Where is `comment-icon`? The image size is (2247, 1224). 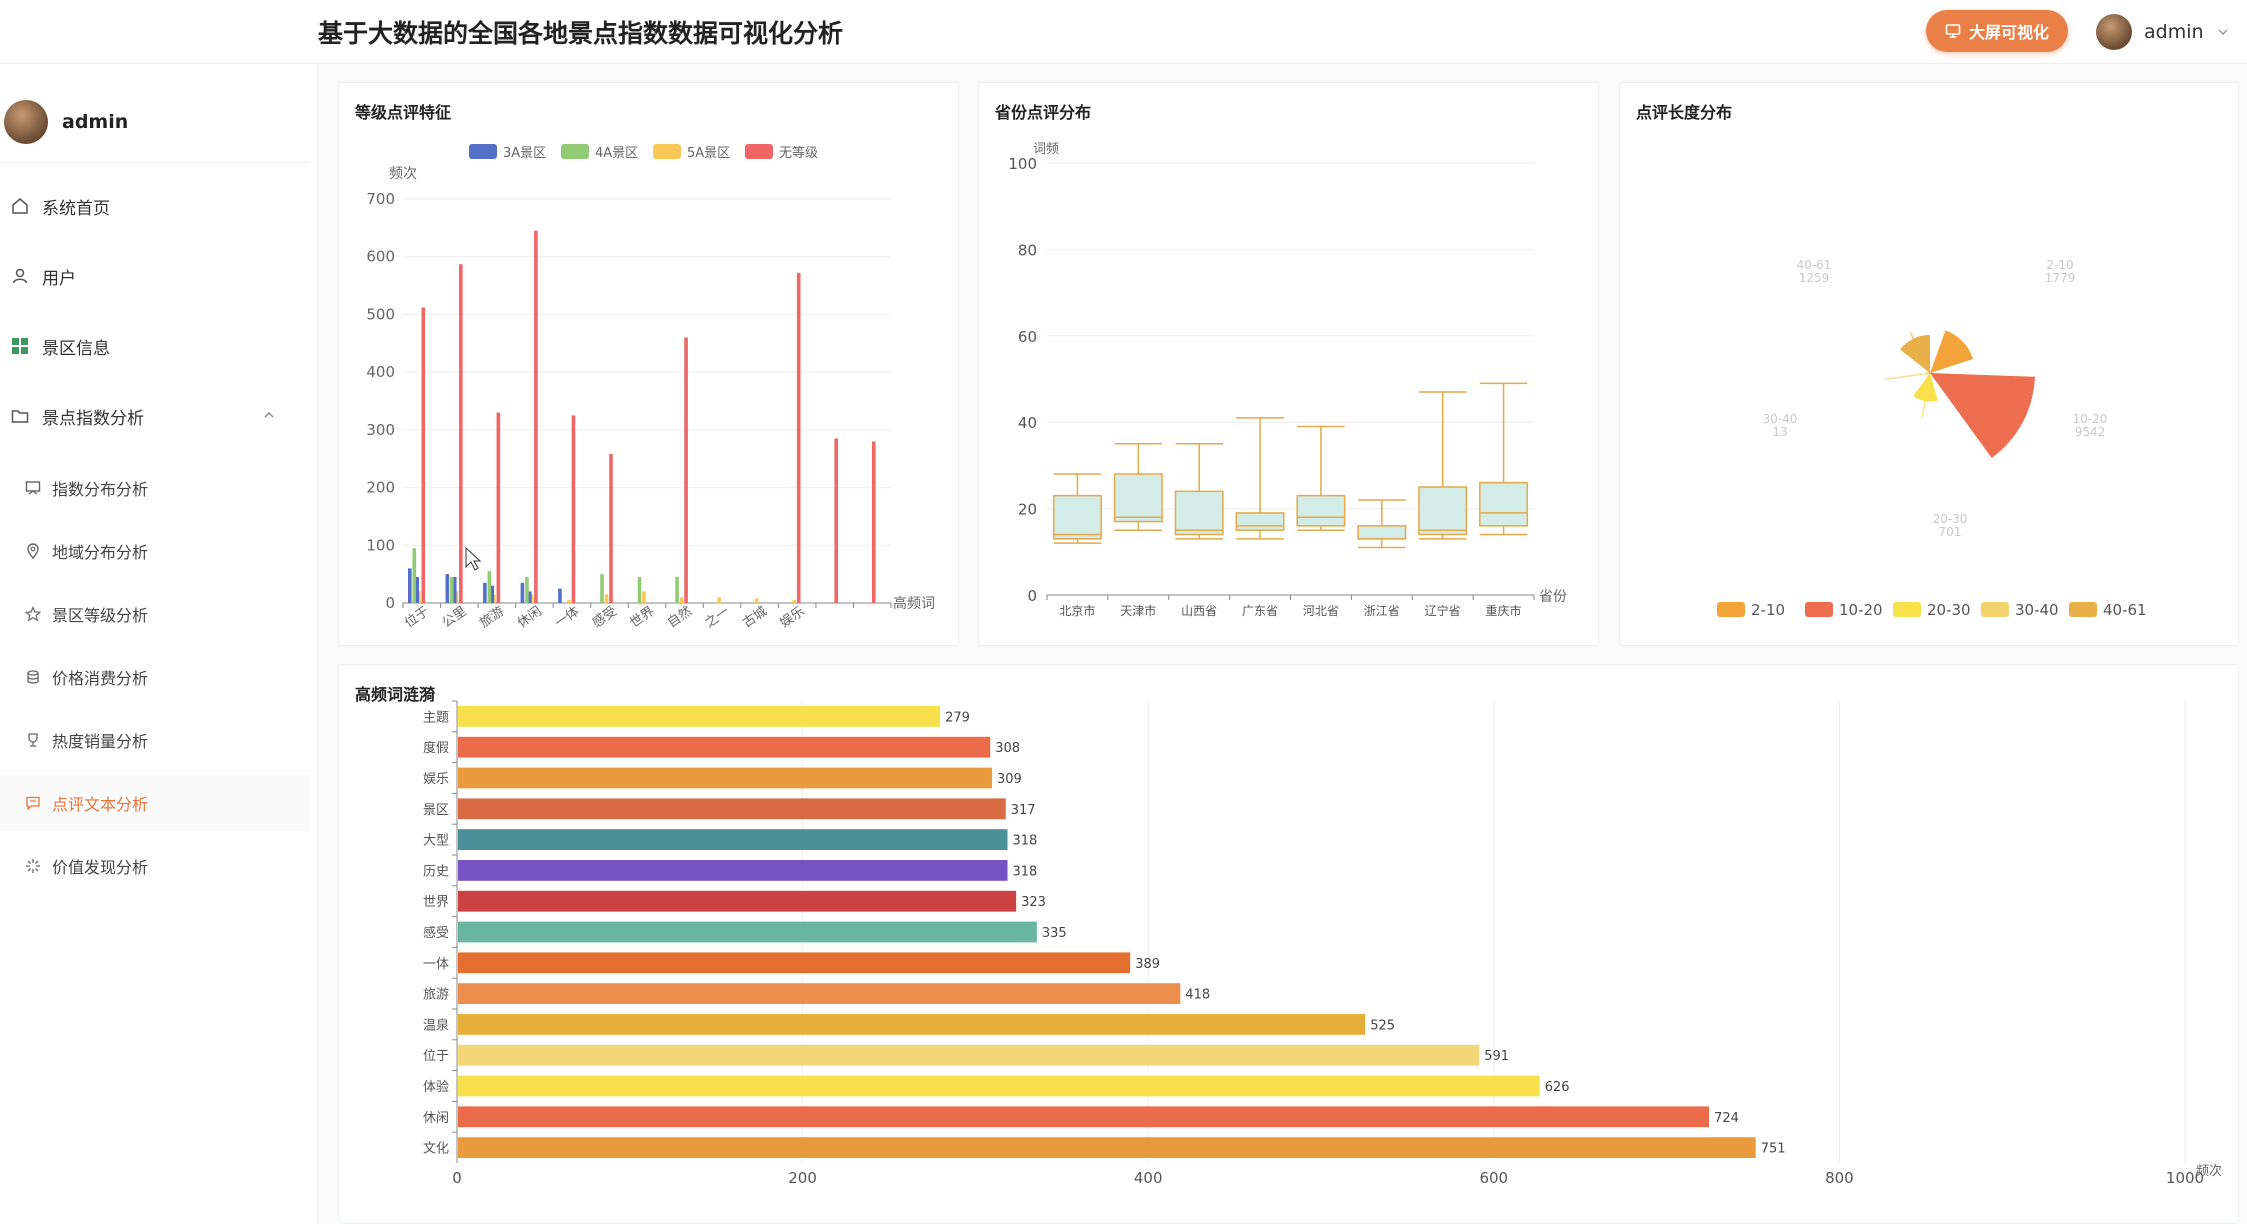
comment-icon is located at coordinates (33, 803).